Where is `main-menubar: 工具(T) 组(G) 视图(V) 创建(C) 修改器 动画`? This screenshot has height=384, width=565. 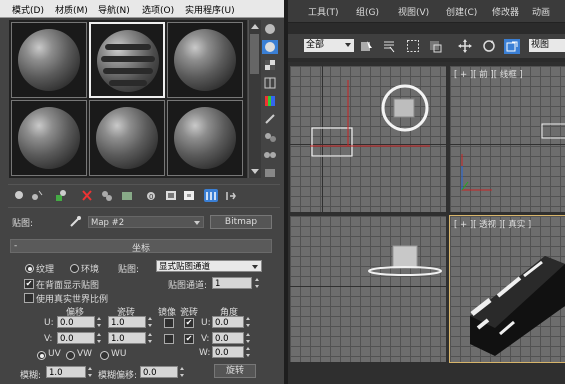
main-menubar: 工具(T) 组(G) 视图(V) 创建(C) 修改器 动画 is located at coordinates (426, 11).